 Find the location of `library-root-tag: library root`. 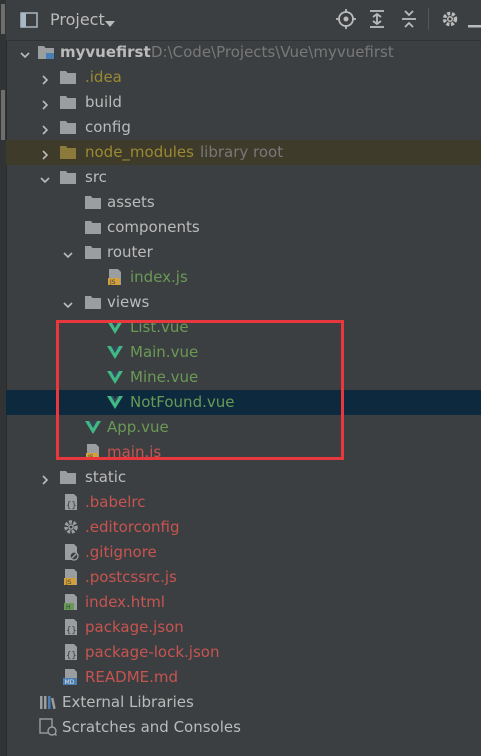

library-root-tag: library root is located at coordinates (242, 152).